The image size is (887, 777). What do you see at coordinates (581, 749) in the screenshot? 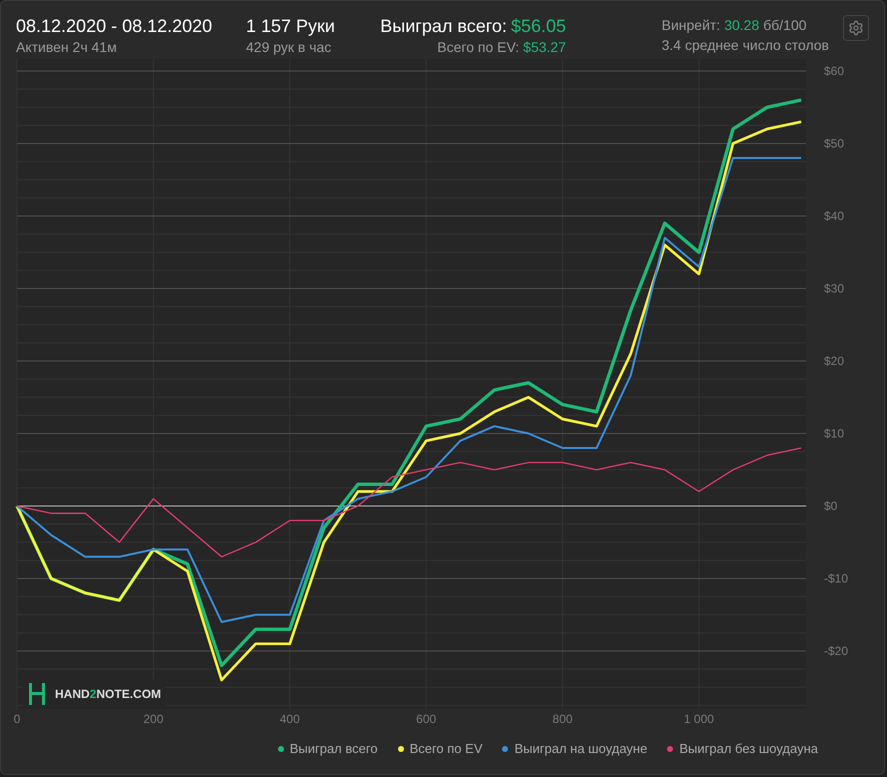
I see `legend-label: Выиграл на шоудауне` at bounding box center [581, 749].